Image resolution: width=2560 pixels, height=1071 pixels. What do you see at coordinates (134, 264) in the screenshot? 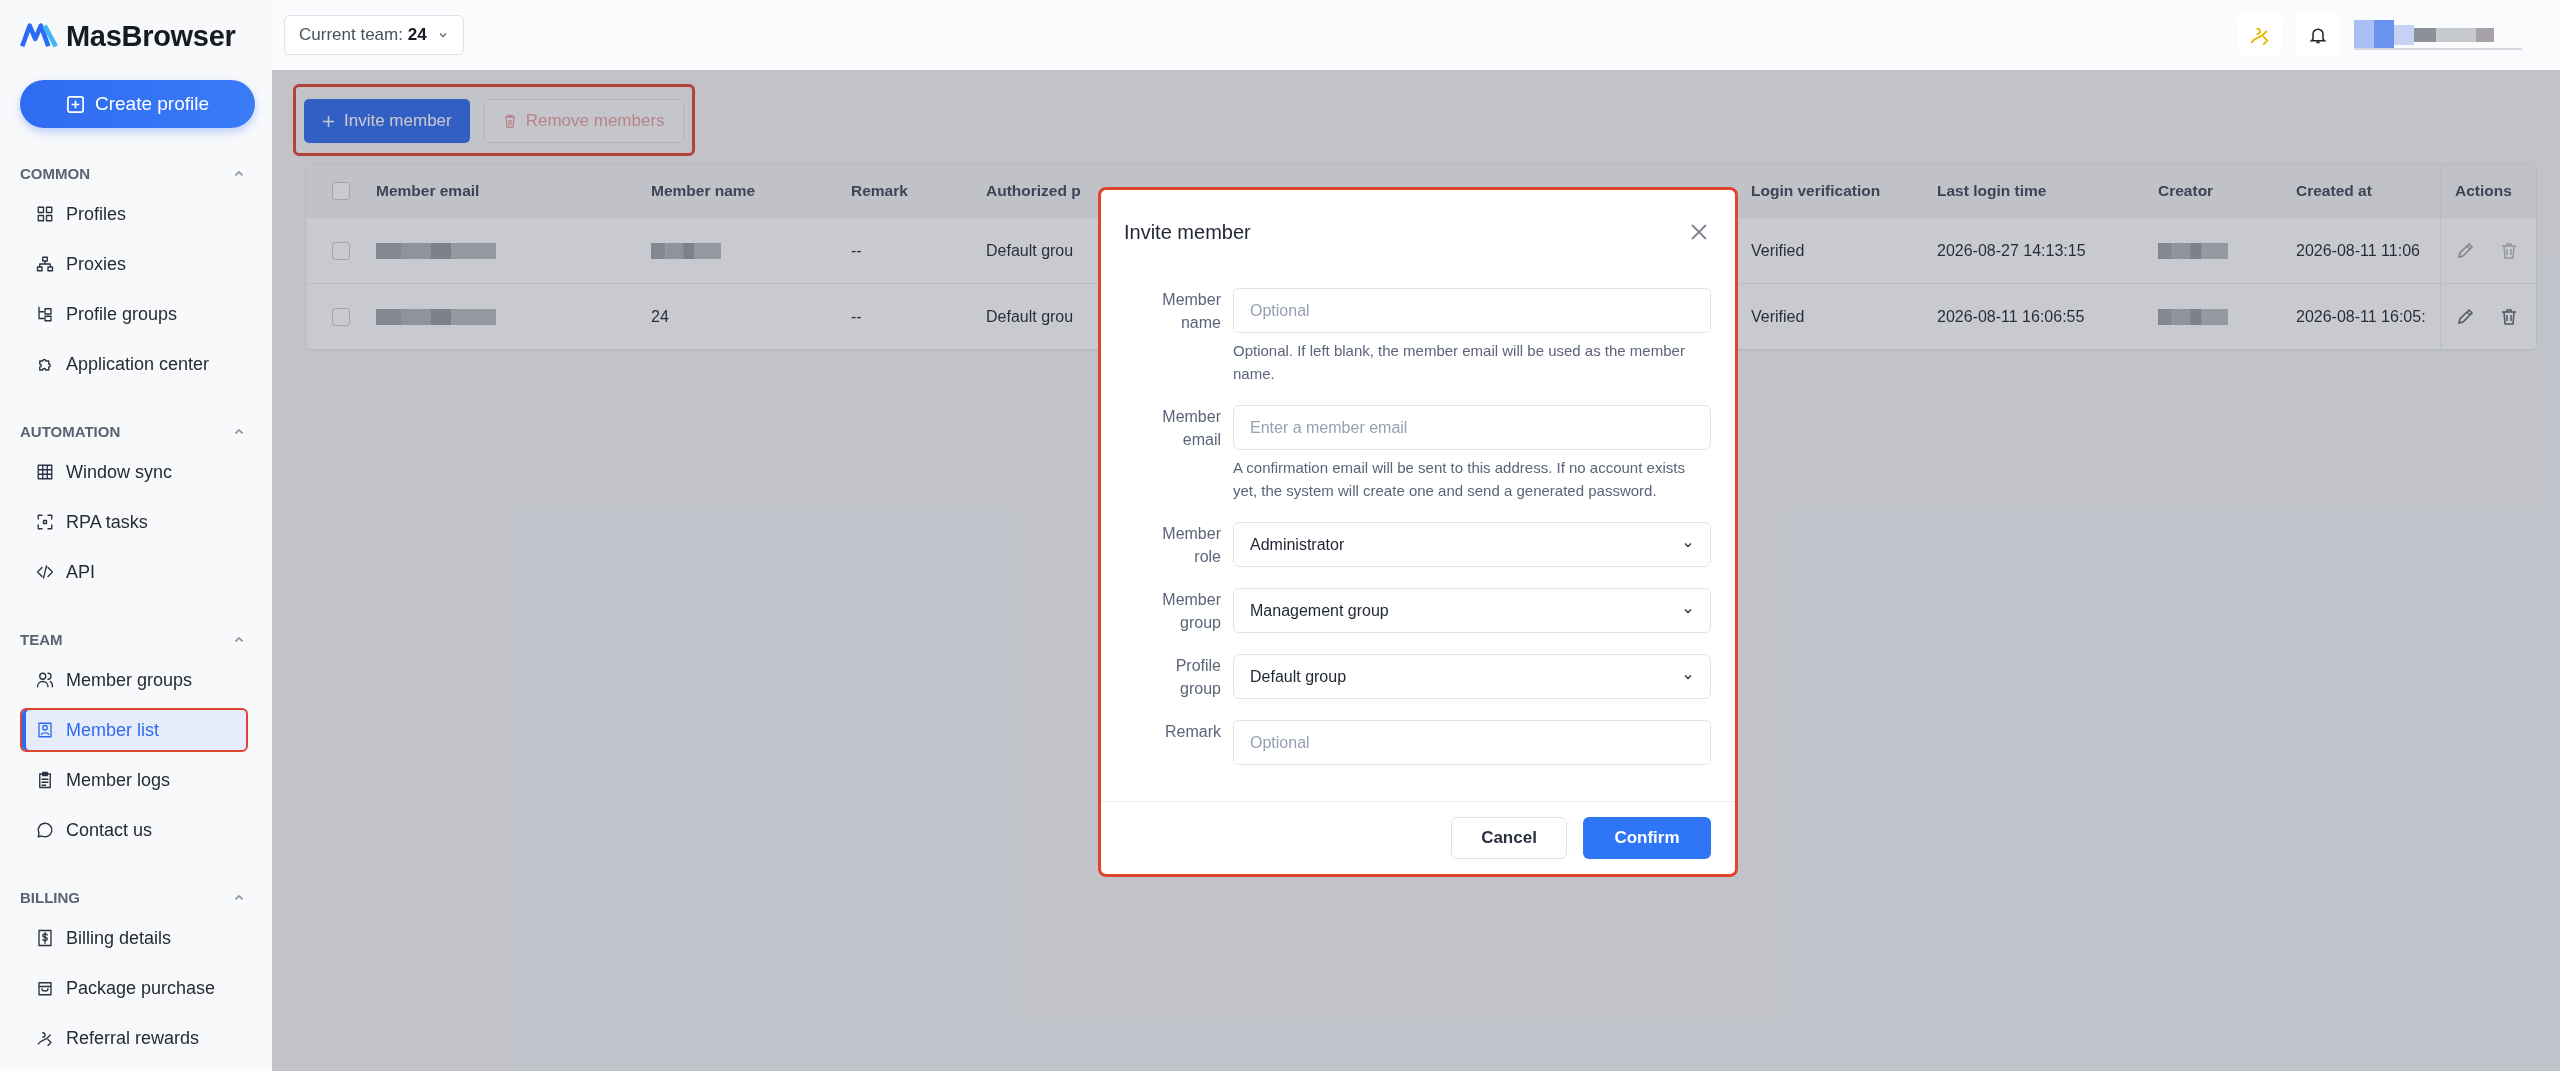
I see `sidebar-item: Proxies` at bounding box center [134, 264].